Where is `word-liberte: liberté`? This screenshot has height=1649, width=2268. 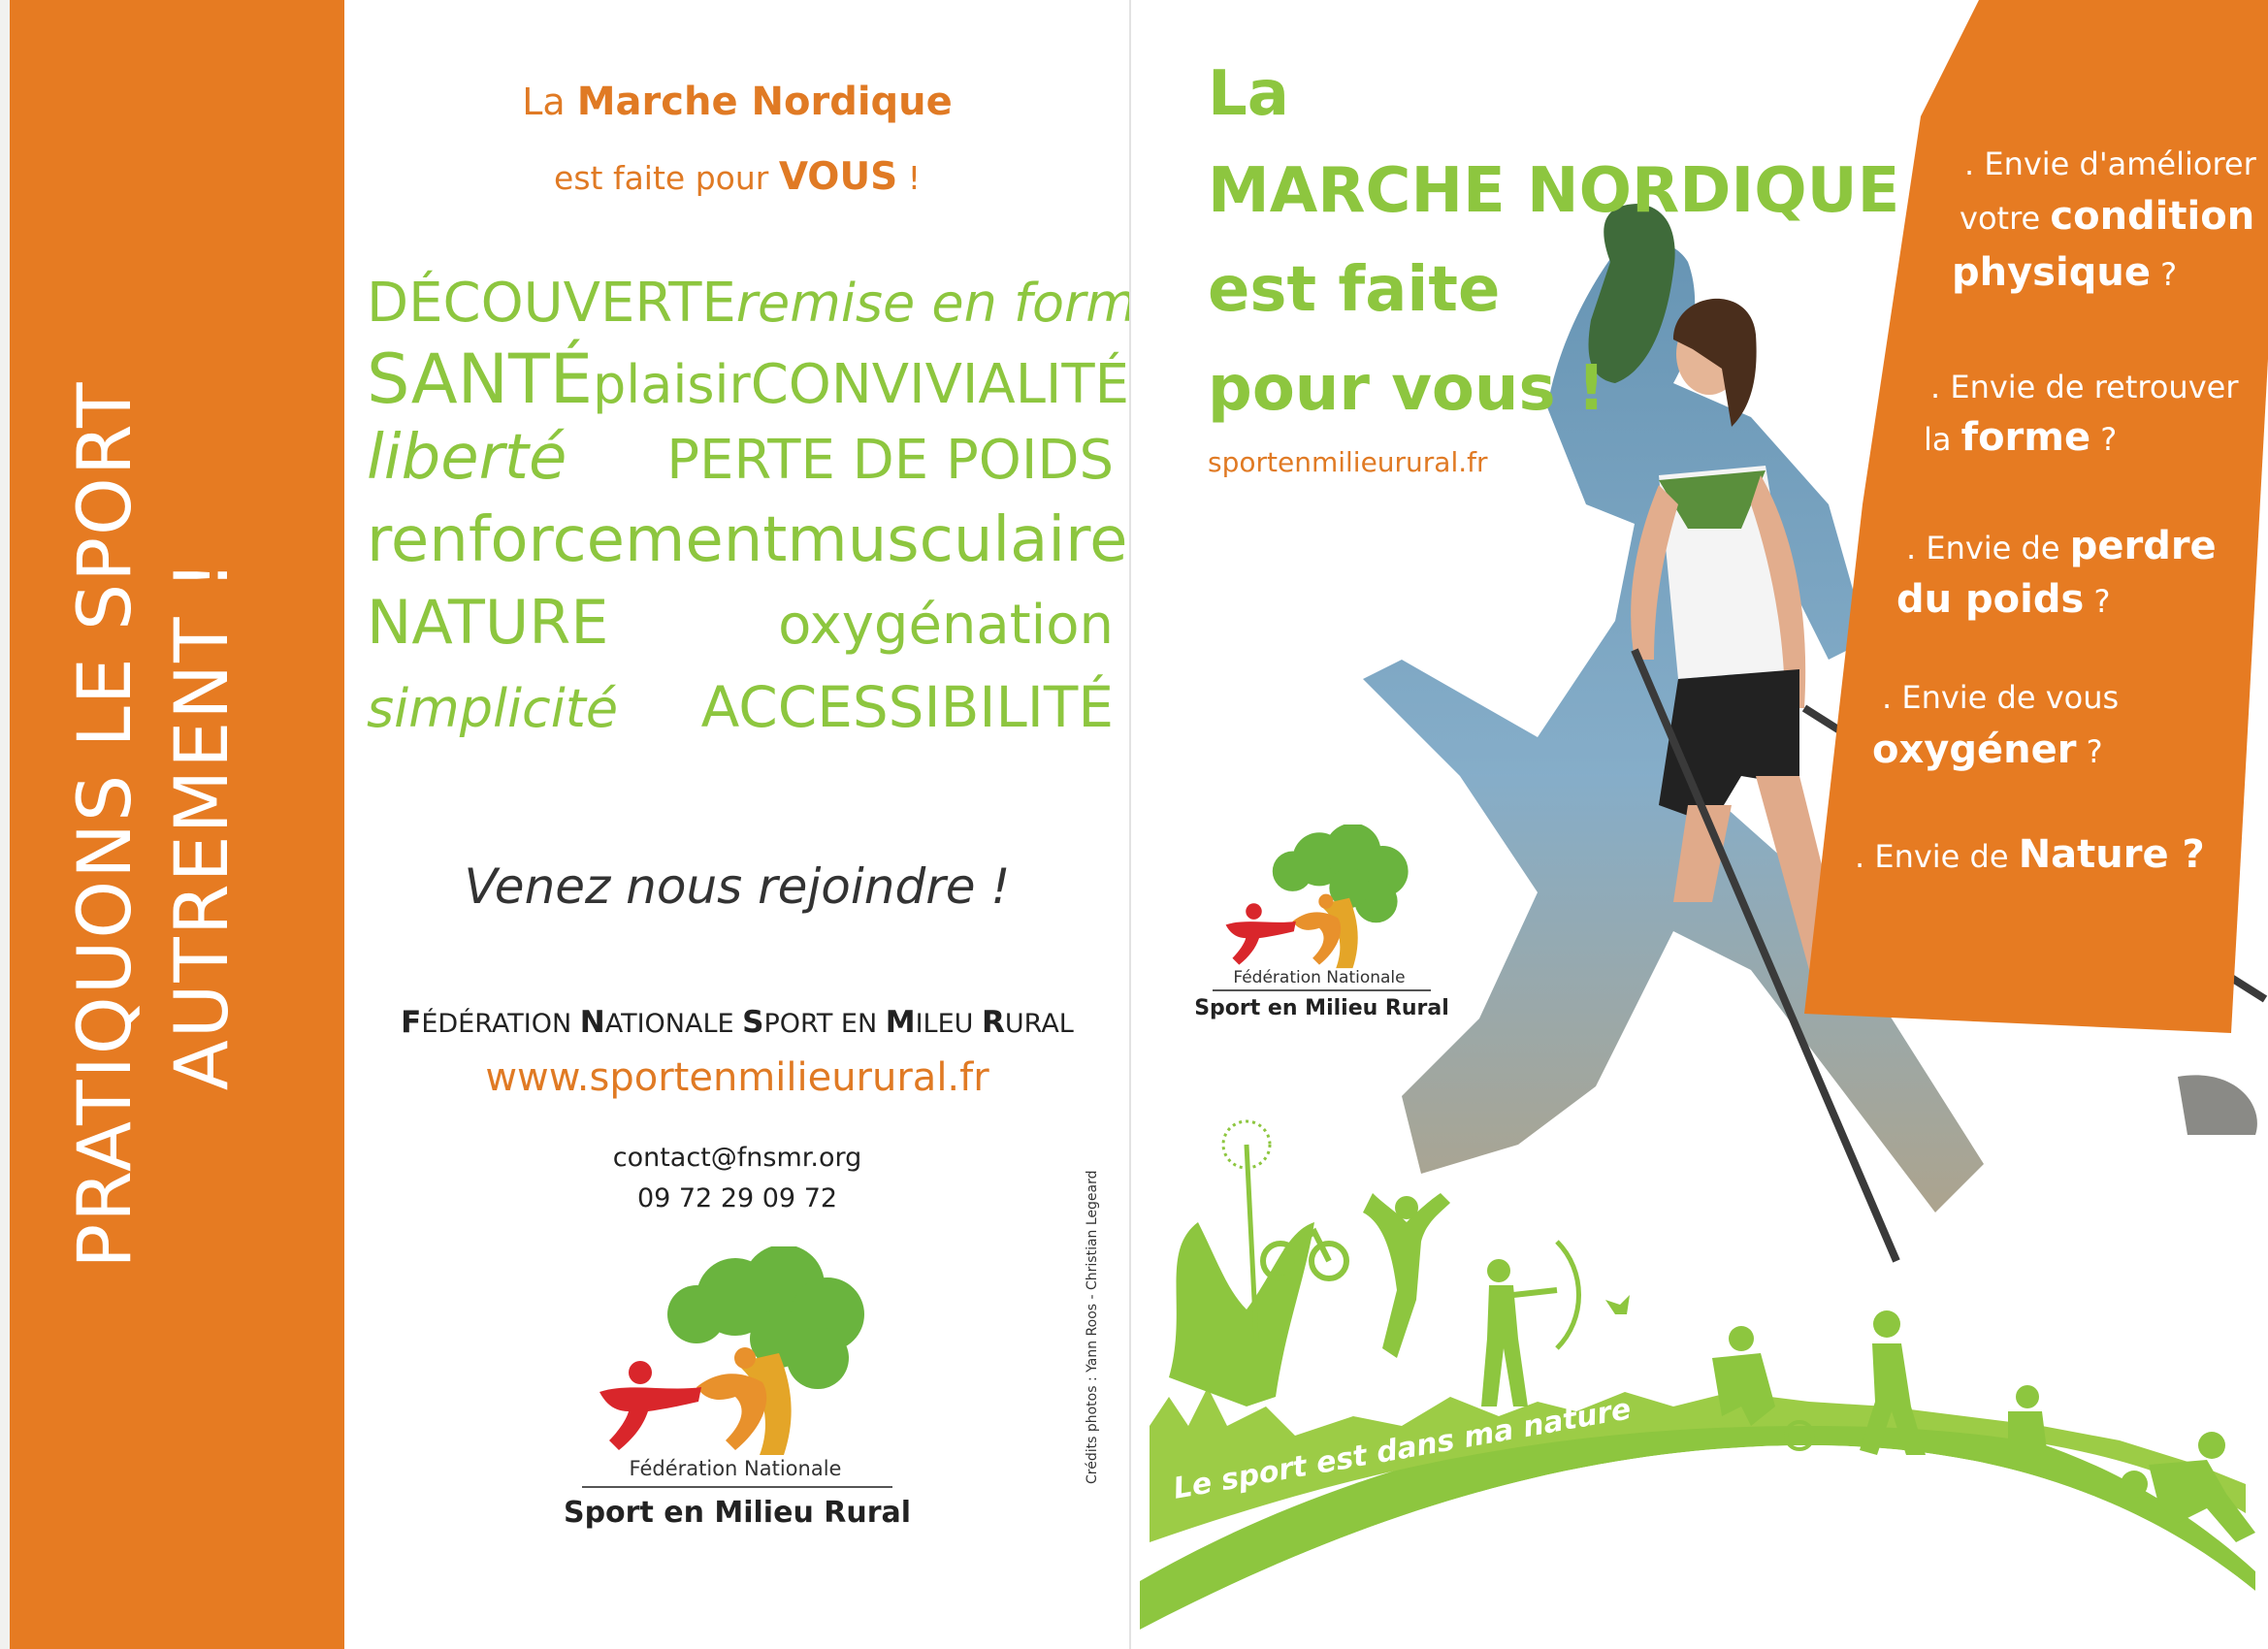 word-liberte: liberté is located at coordinates (467, 458).